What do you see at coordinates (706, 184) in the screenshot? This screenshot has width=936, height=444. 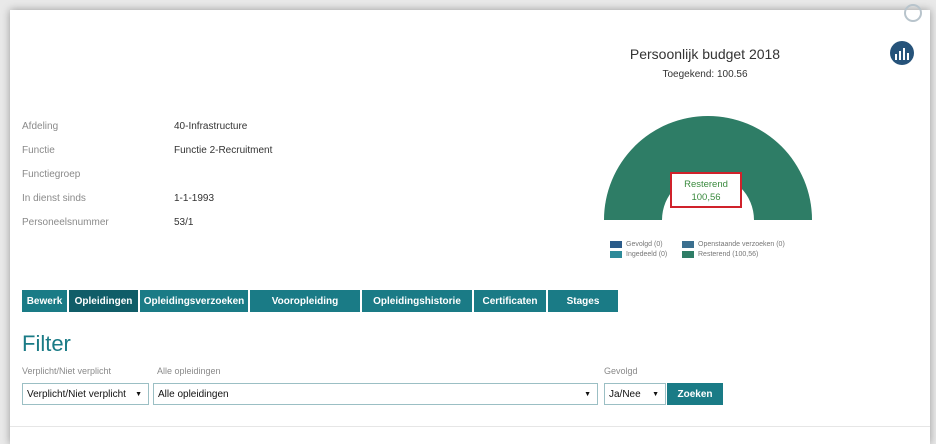 I see `remaining-label: Resterend` at bounding box center [706, 184].